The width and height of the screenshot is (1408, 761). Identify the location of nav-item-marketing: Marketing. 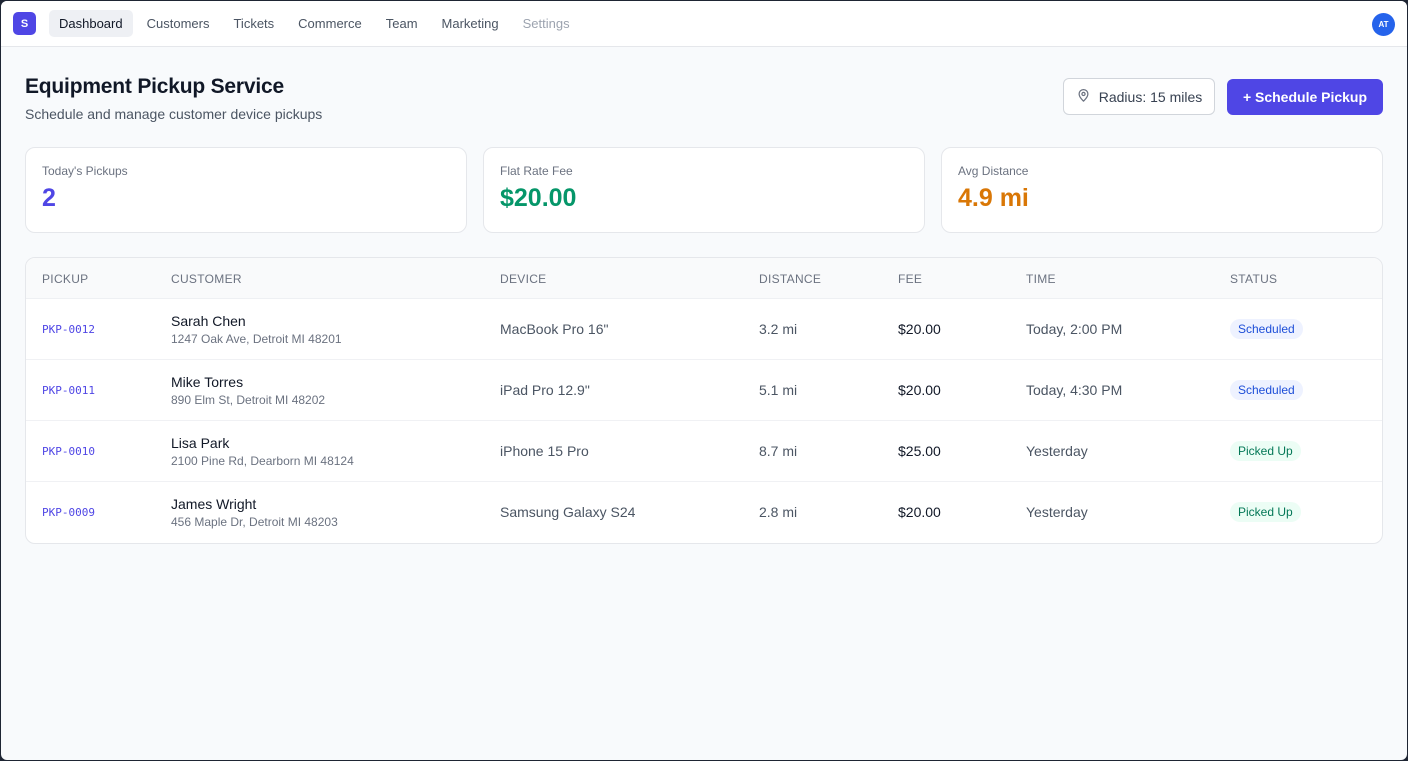
(470, 23).